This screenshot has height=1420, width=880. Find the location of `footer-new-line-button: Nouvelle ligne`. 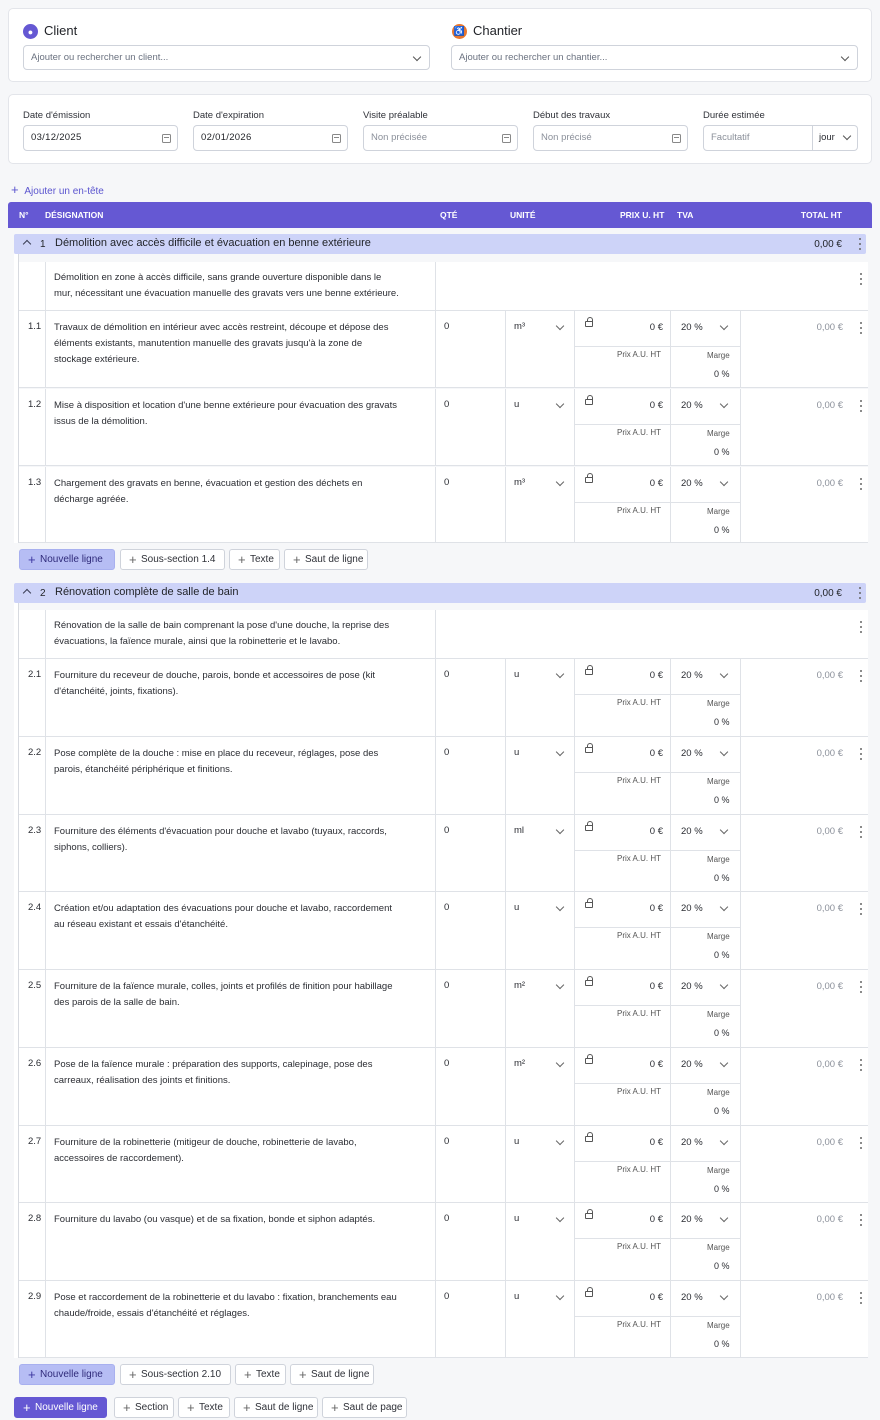

footer-new-line-button: Nouvelle ligne is located at coordinates (60, 1407).